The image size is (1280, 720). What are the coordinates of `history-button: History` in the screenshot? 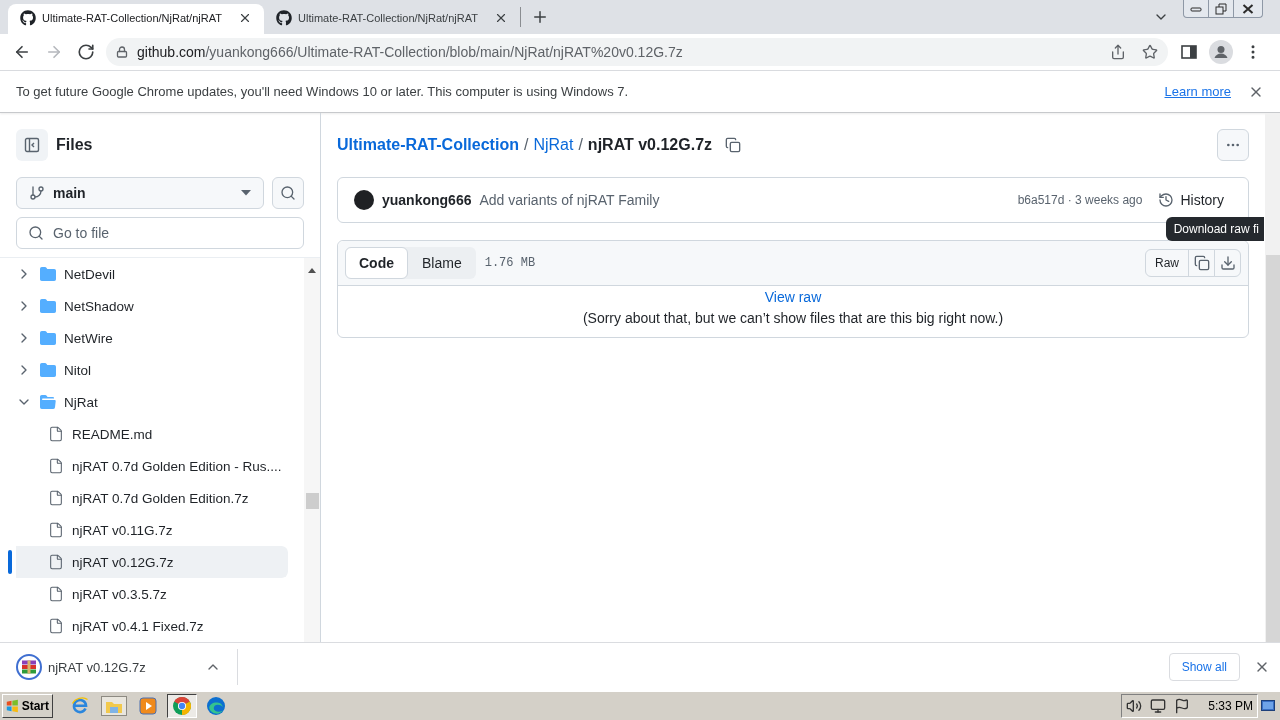 It's located at (1191, 200).